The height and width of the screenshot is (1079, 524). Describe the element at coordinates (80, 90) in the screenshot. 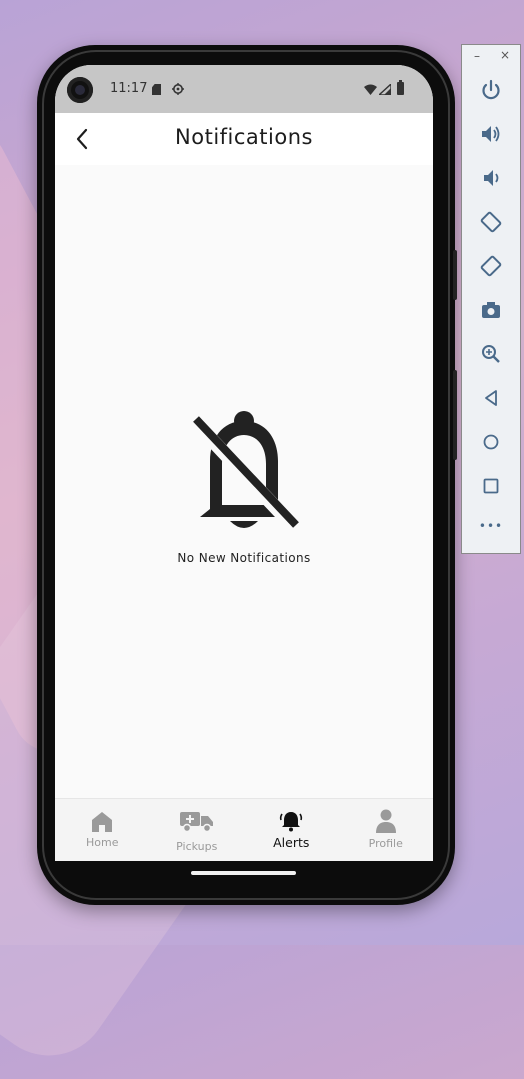

I see `front-camera` at that location.